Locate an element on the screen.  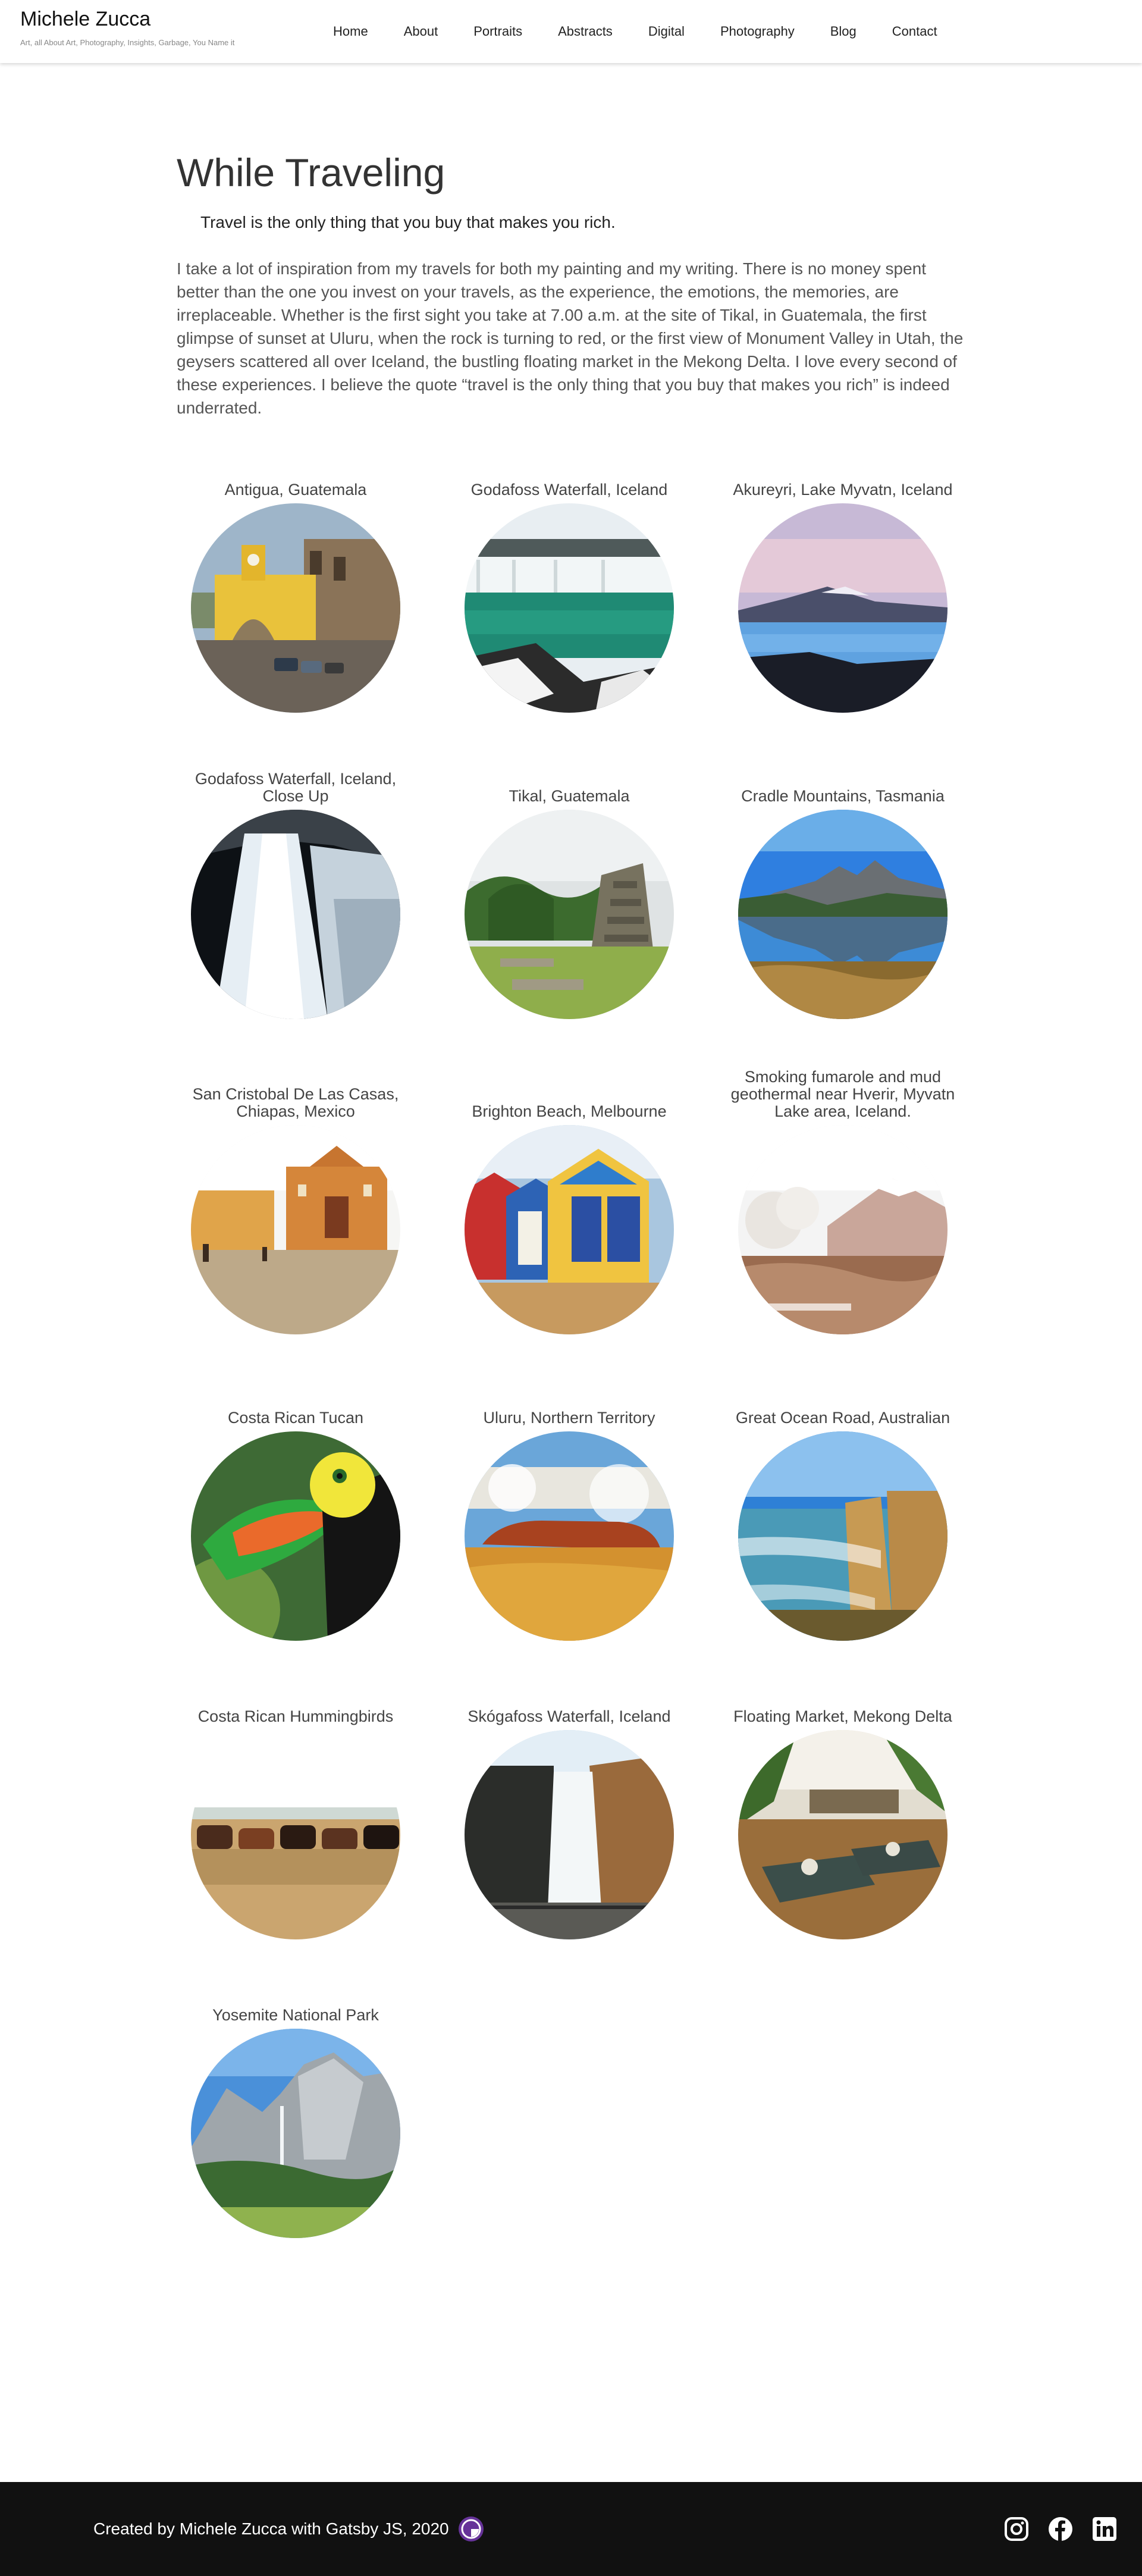
gallery-caption: Cradle Mountains, Tasmania is located at coordinates (843, 796).